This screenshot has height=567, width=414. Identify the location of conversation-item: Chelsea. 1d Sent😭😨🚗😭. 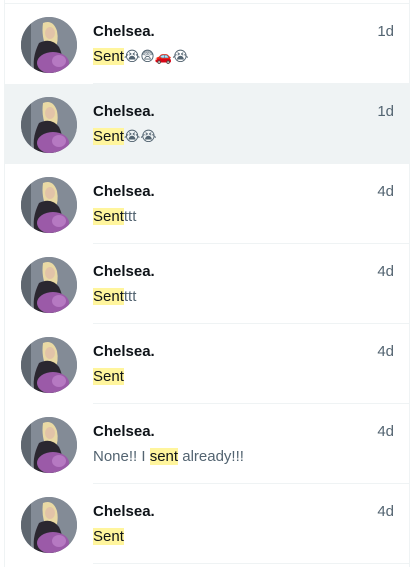
(207, 44).